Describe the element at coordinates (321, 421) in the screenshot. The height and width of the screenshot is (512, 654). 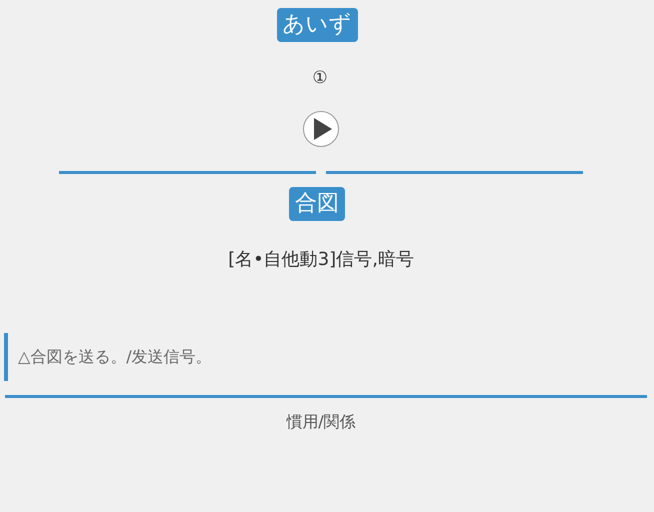
I see `idiom-link: 慣用/関係` at that location.